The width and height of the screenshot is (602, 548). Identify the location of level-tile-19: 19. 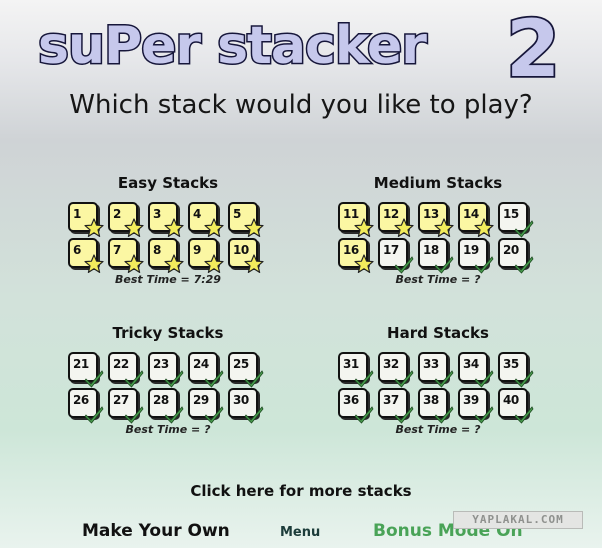
(476, 256).